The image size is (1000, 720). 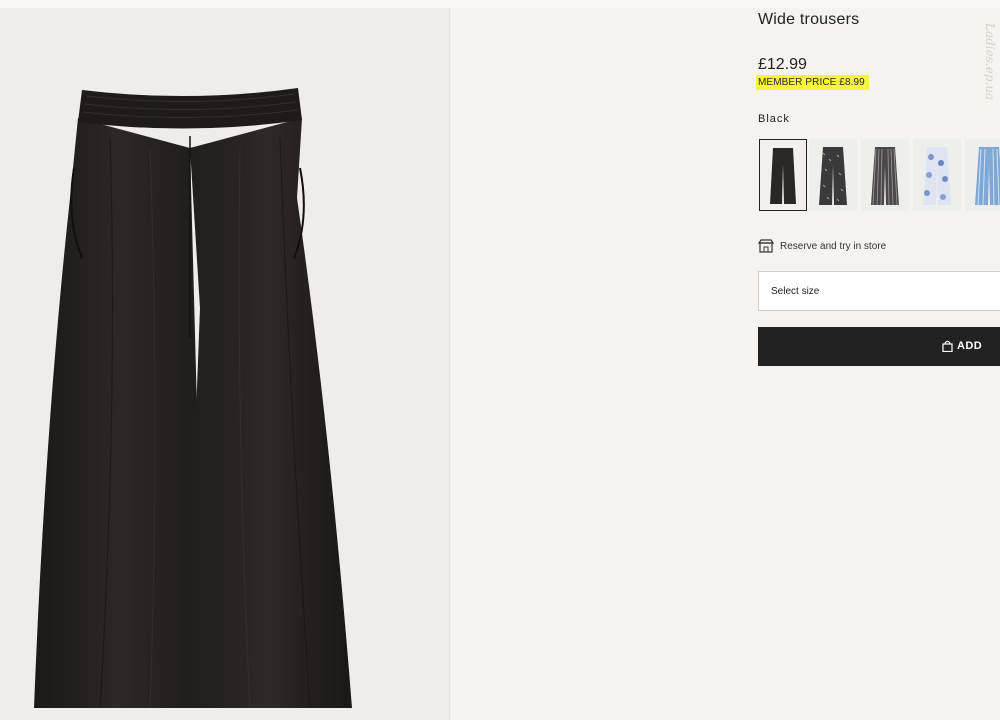 What do you see at coordinates (449, 364) in the screenshot?
I see `panel-divider` at bounding box center [449, 364].